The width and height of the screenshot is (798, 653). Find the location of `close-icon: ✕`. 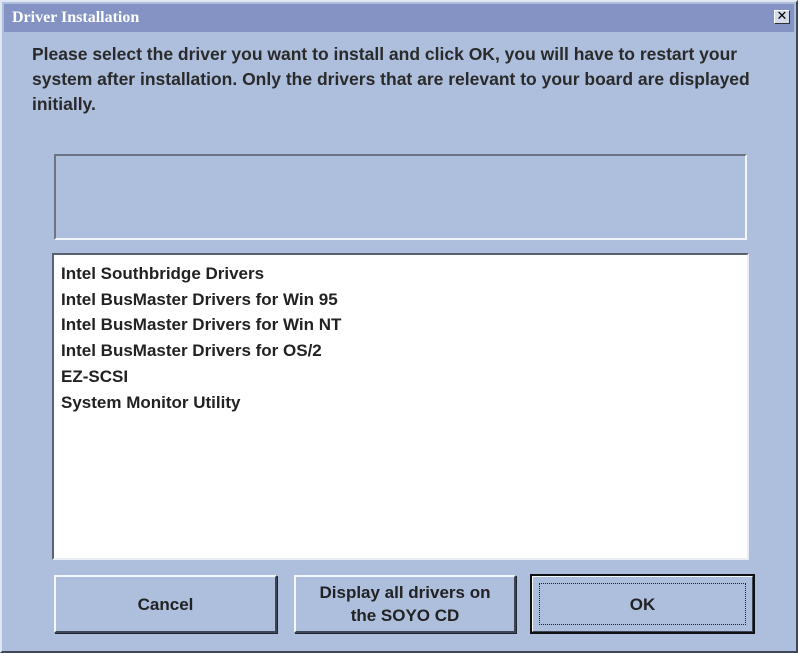

close-icon: ✕ is located at coordinates (782, 16).